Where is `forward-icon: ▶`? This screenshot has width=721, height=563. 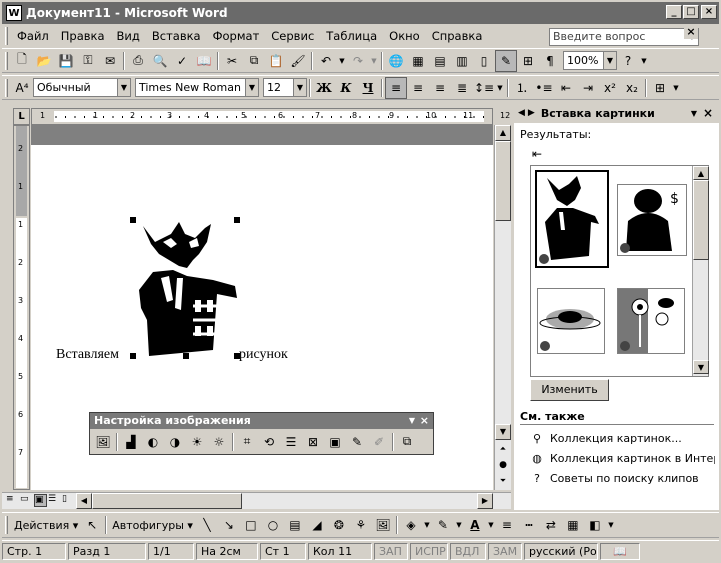
forward-icon: ▶ is located at coordinates (531, 113).